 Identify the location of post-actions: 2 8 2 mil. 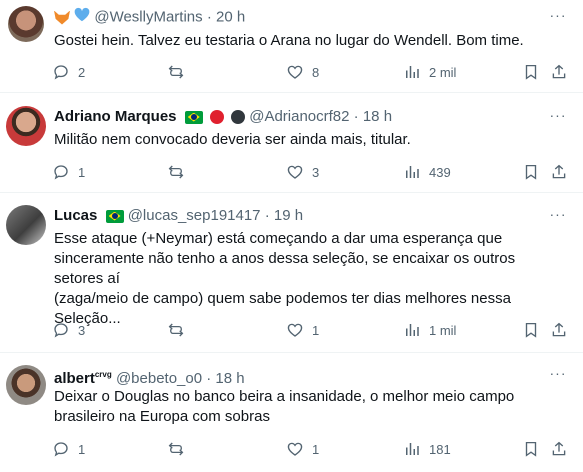
(312, 72).